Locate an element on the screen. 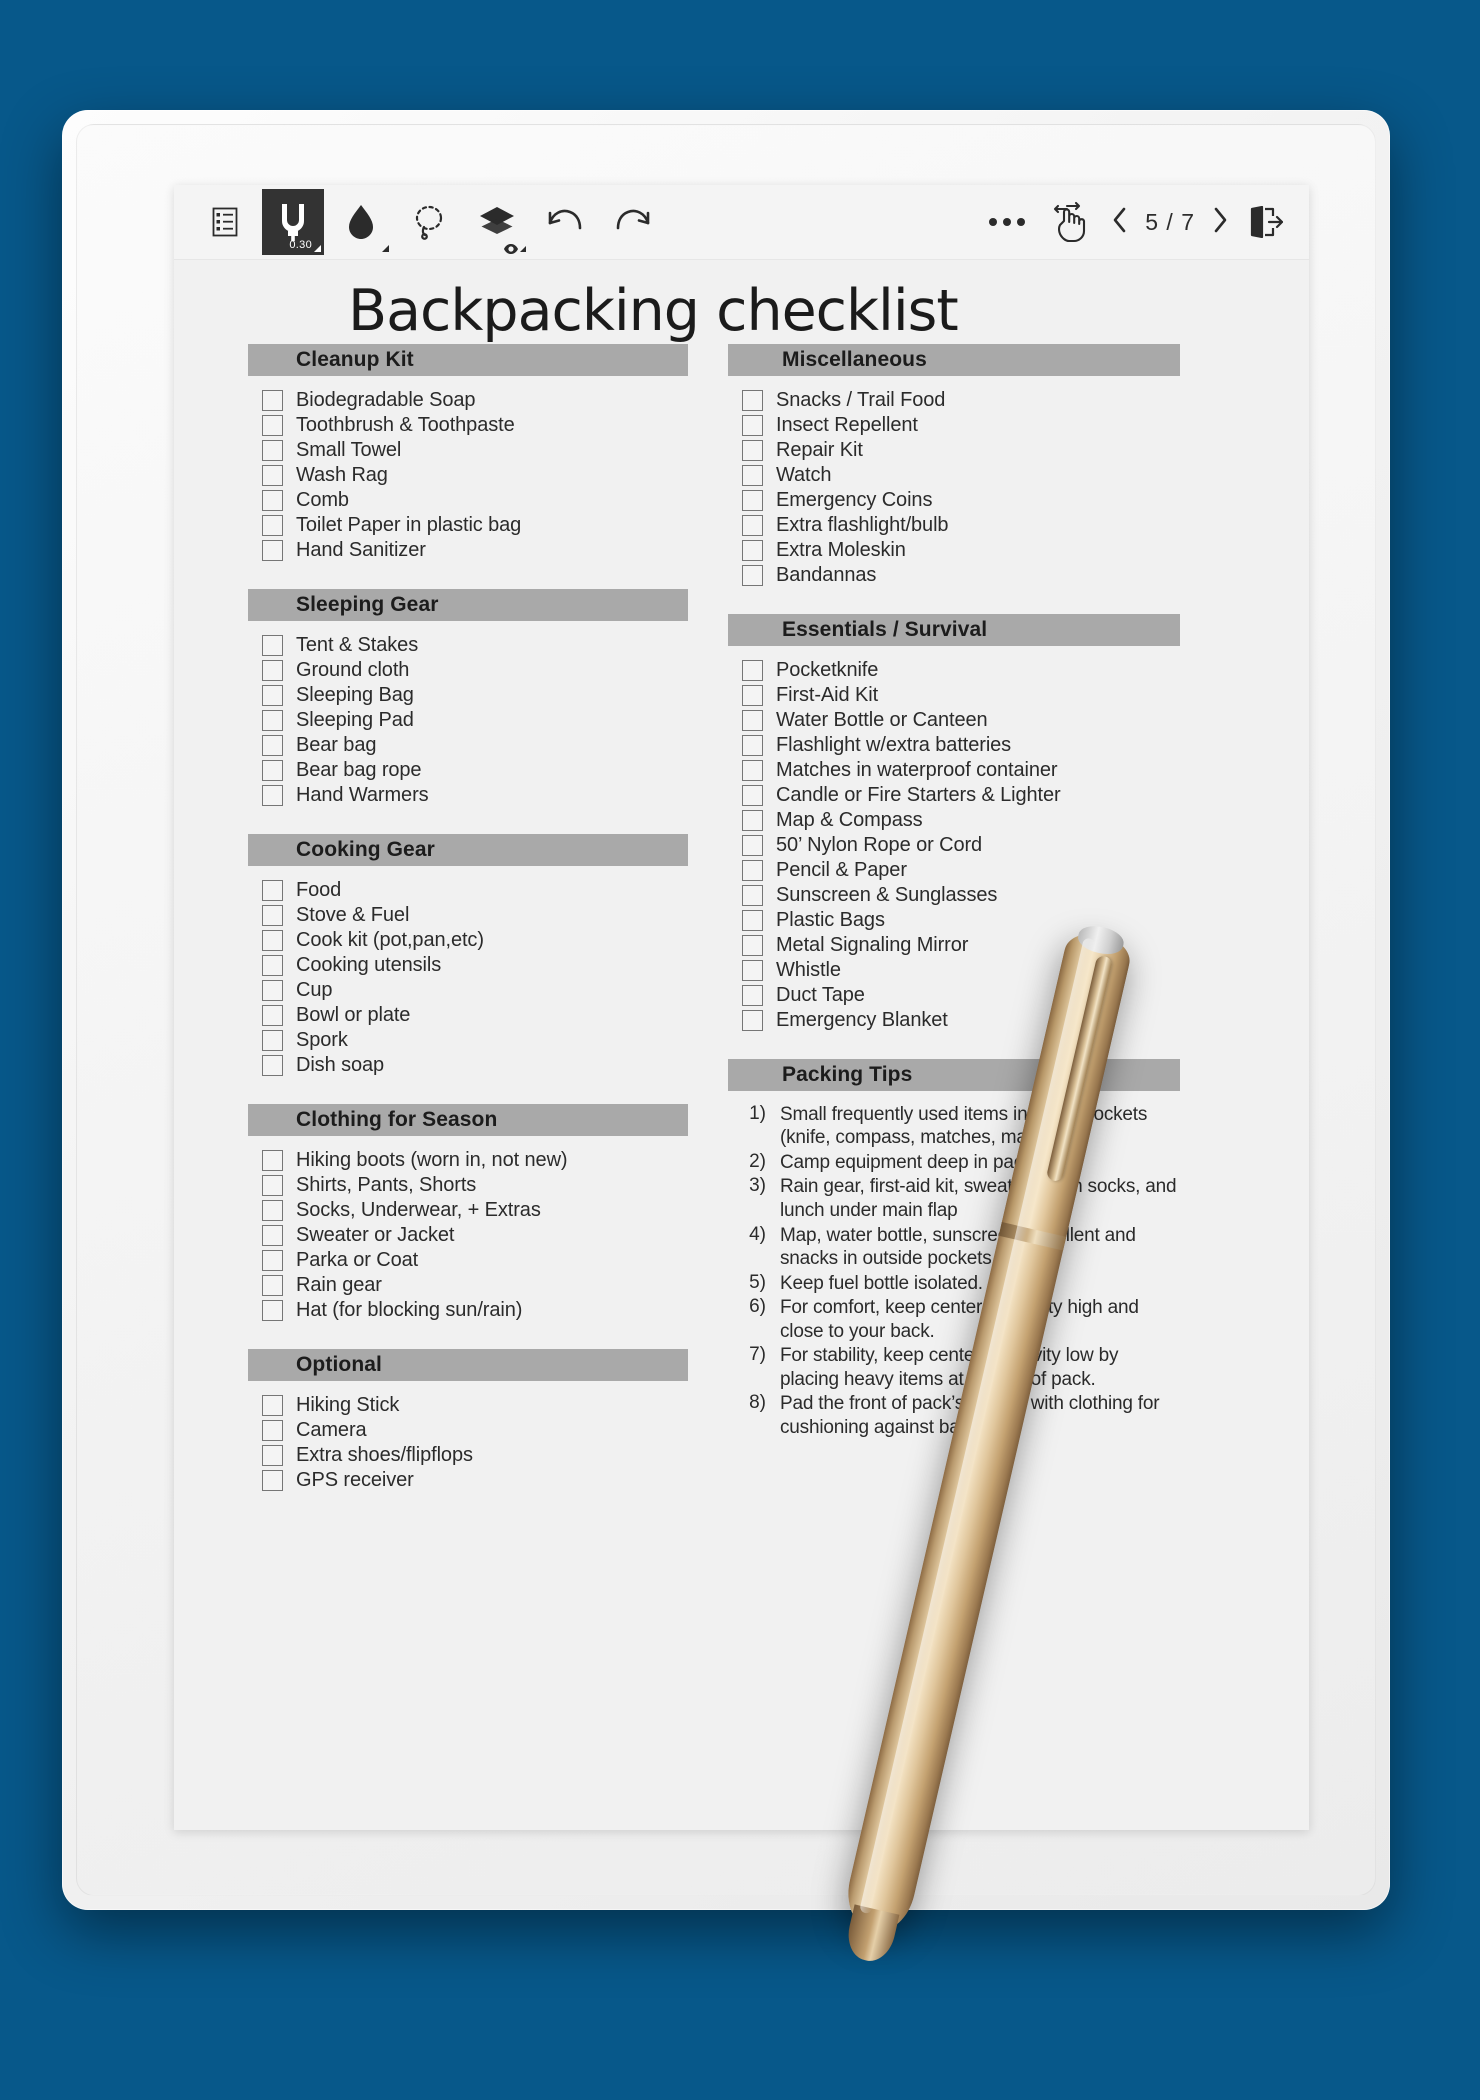 This screenshot has height=2100, width=1480. list-item: Tent & Stakes is located at coordinates (475, 645).